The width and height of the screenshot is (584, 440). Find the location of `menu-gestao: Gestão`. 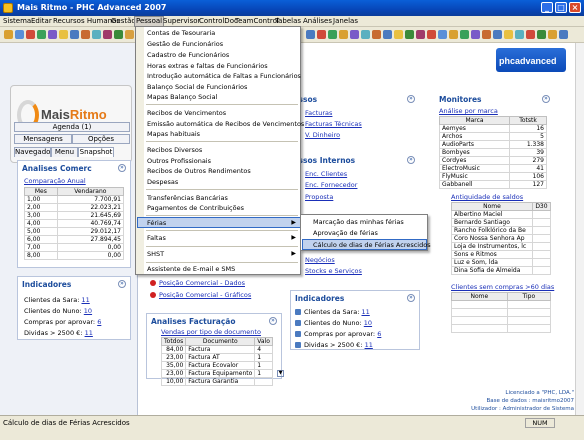

menu-gestao: Gestão is located at coordinates (123, 21).